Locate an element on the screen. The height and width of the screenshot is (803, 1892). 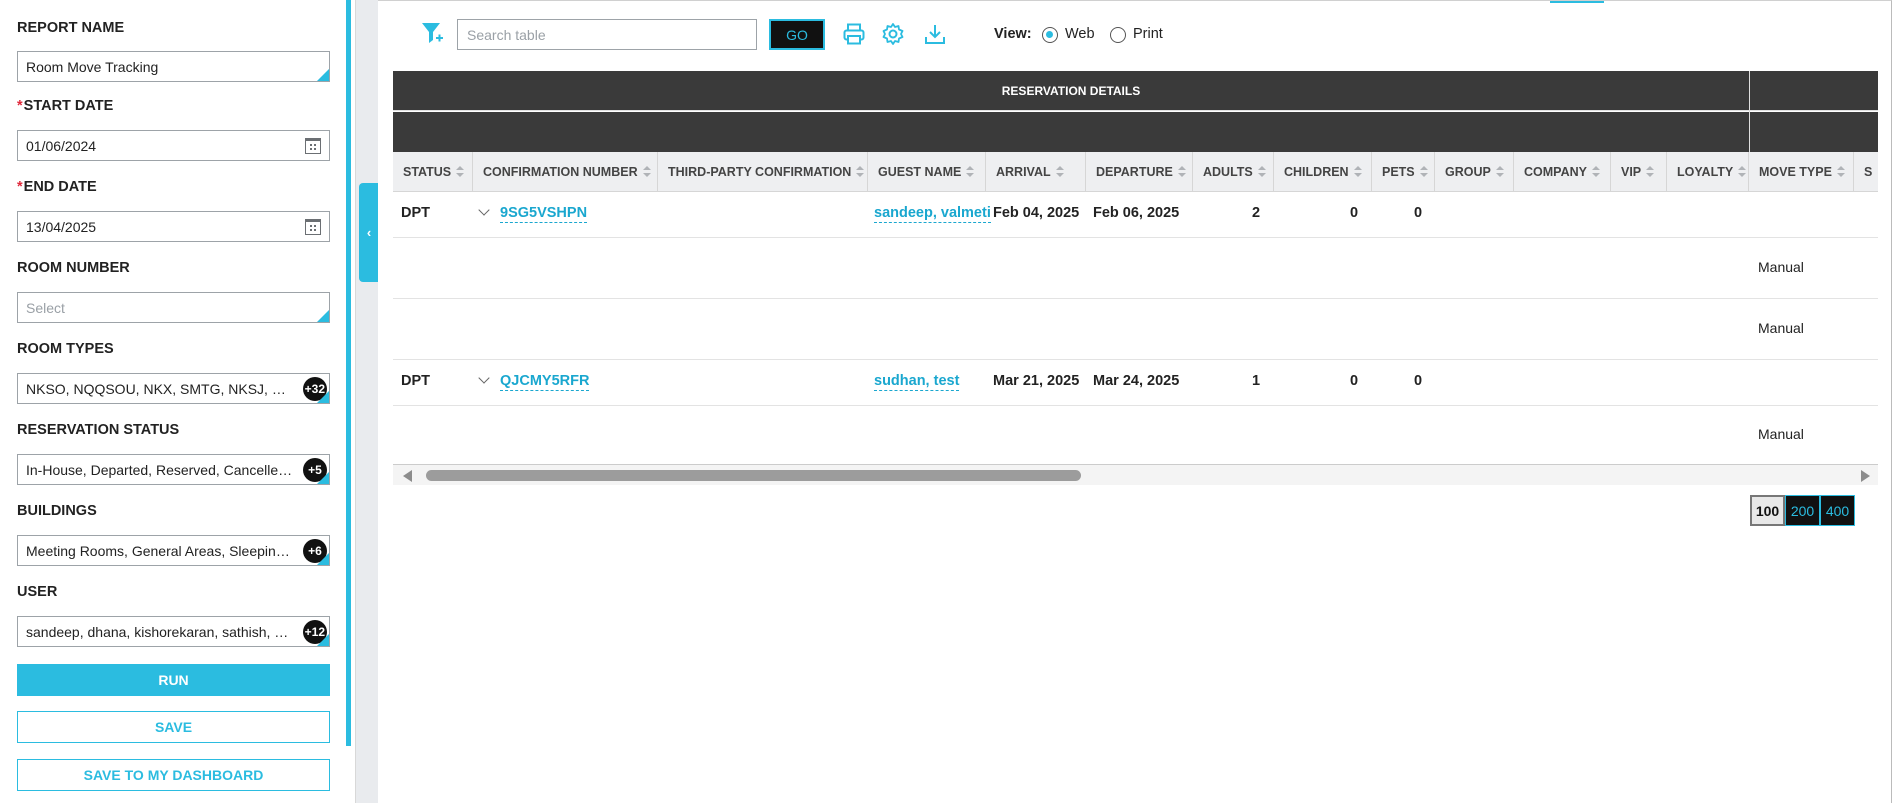
col-label: LOYALTY is located at coordinates (1705, 172).